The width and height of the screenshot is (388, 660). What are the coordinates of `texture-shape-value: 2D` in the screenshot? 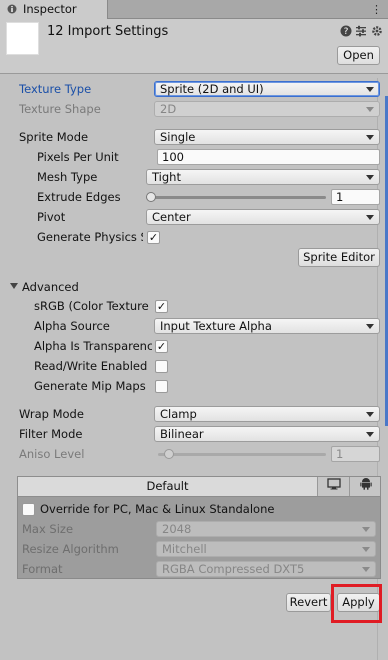 It's located at (168, 109).